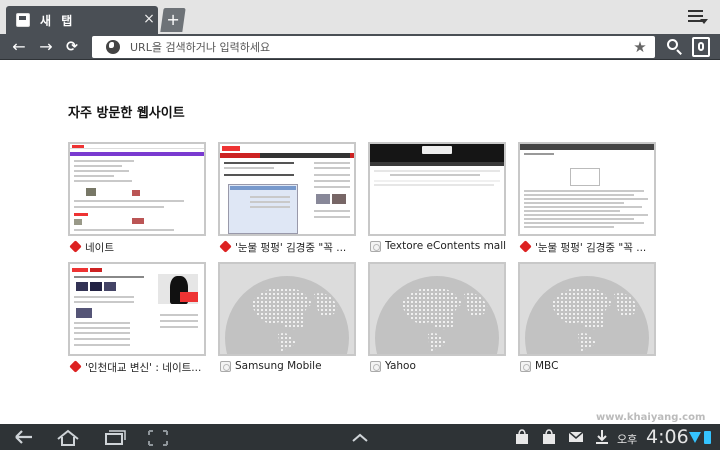 The image size is (720, 450). I want to click on tile-title: MBC, so click(547, 366).